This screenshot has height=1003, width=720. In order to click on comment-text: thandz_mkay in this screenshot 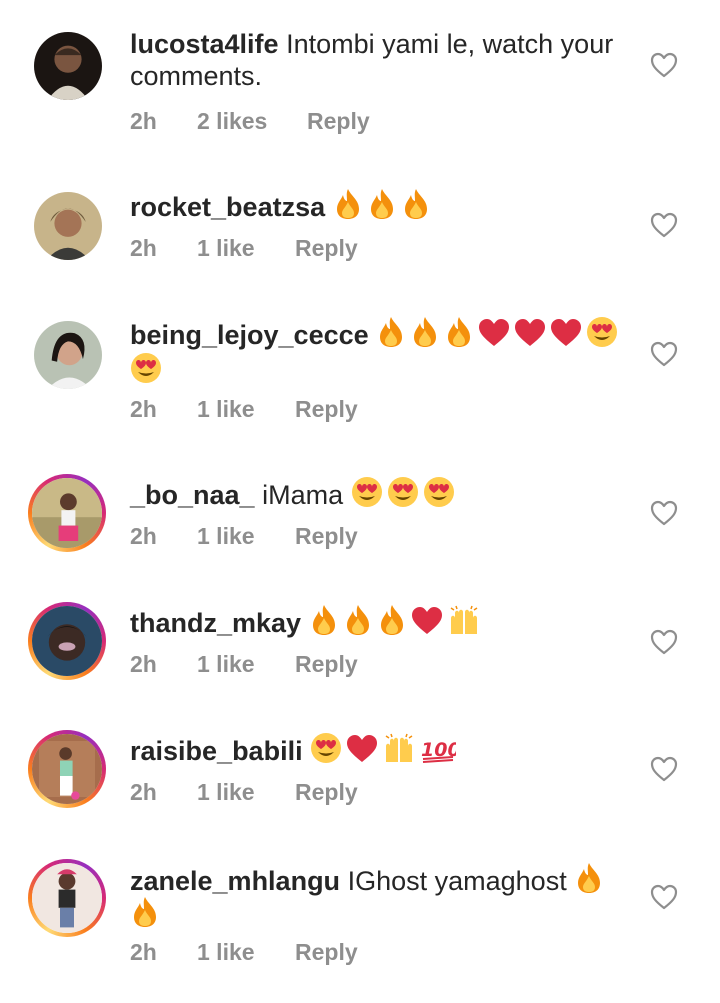, I will do `click(380, 623)`.